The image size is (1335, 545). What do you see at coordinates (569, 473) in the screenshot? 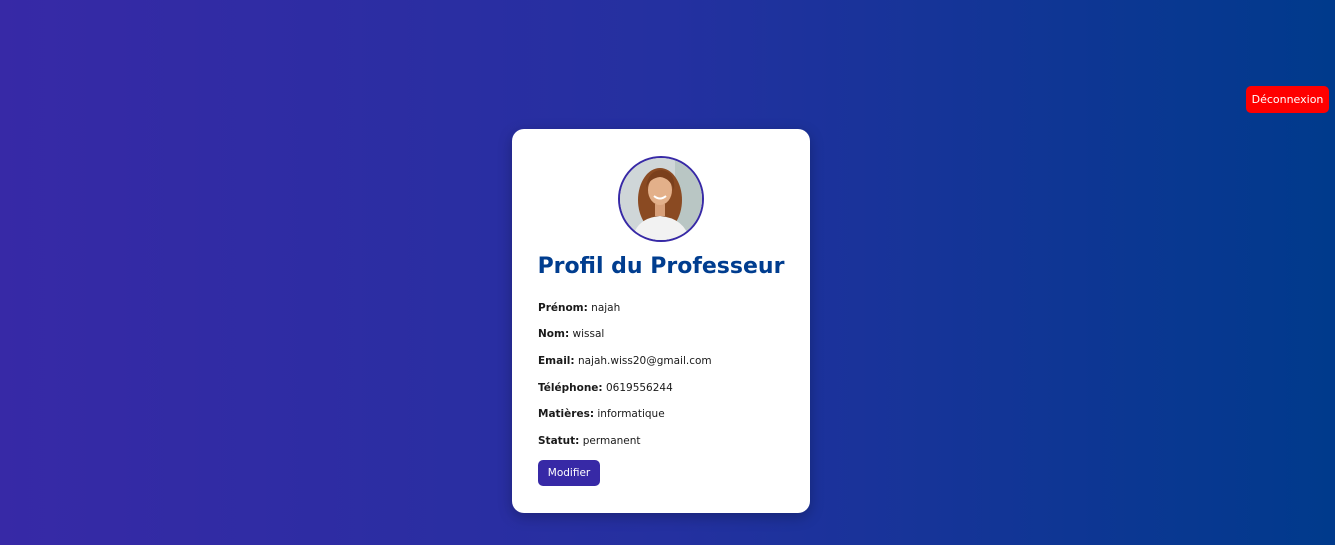
I see `edit-button: Modifier` at bounding box center [569, 473].